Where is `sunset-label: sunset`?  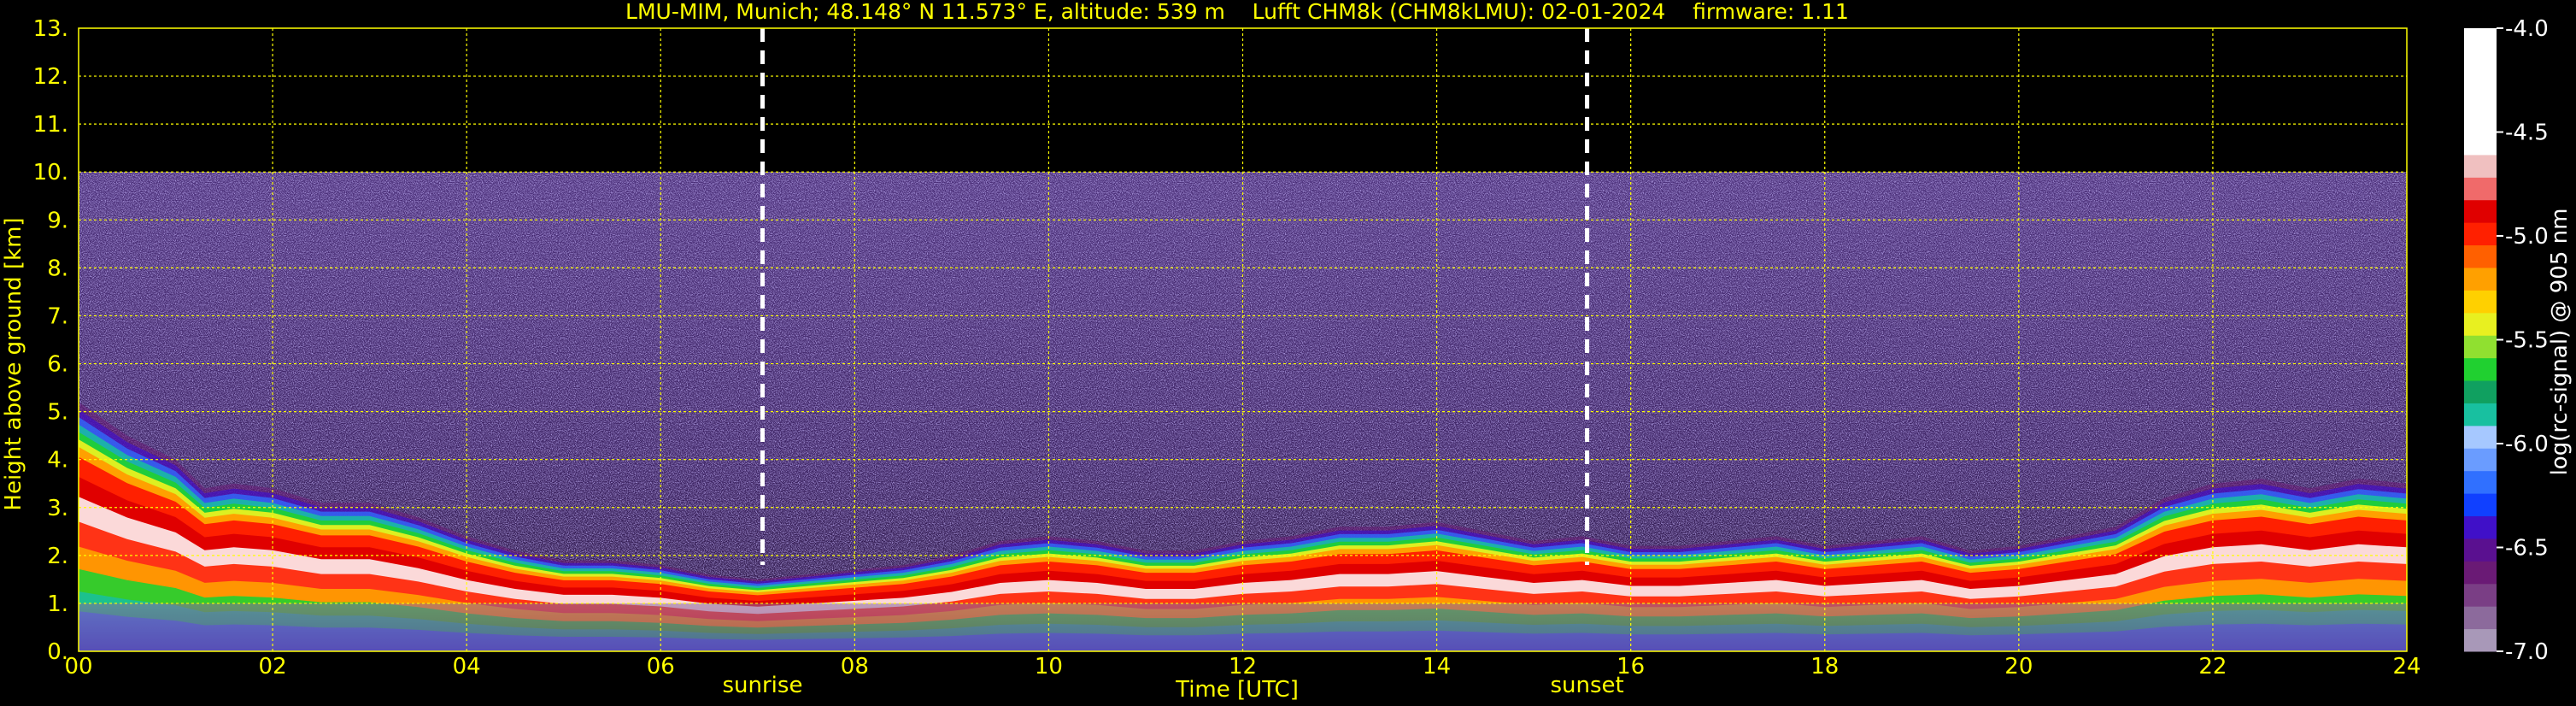 sunset-label: sunset is located at coordinates (1586, 685).